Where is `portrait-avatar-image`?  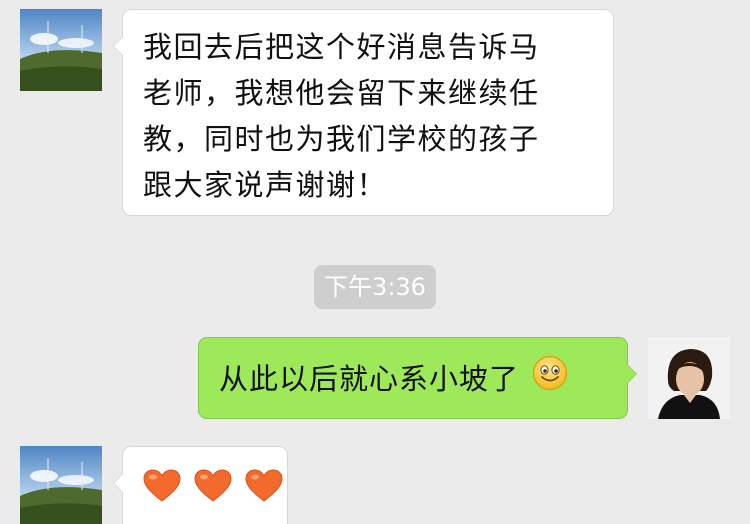
portrait-avatar-image is located at coordinates (689, 378).